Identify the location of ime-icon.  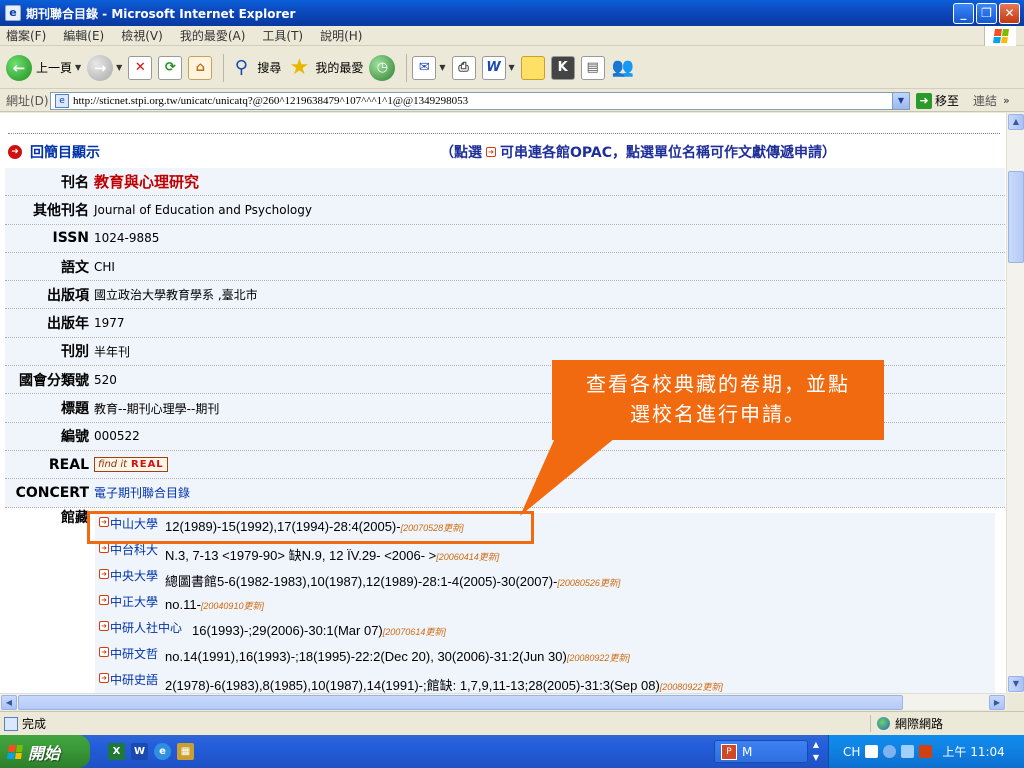
(872, 751).